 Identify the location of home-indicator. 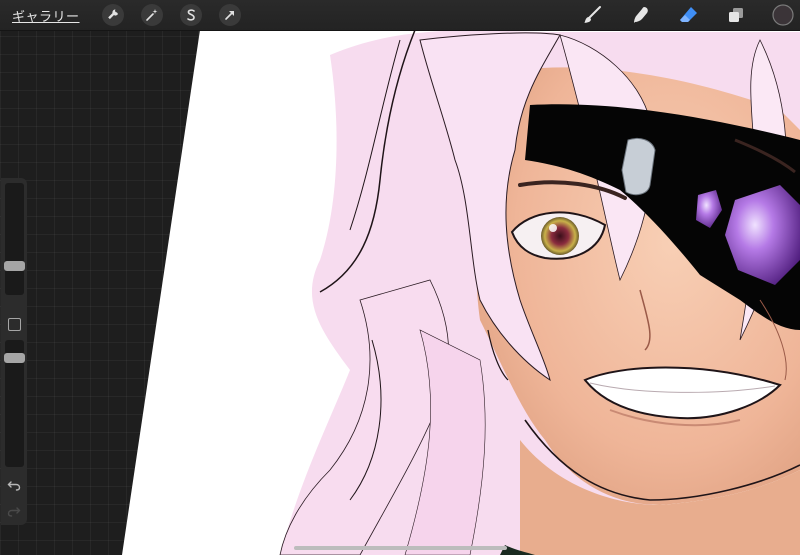
(400, 548).